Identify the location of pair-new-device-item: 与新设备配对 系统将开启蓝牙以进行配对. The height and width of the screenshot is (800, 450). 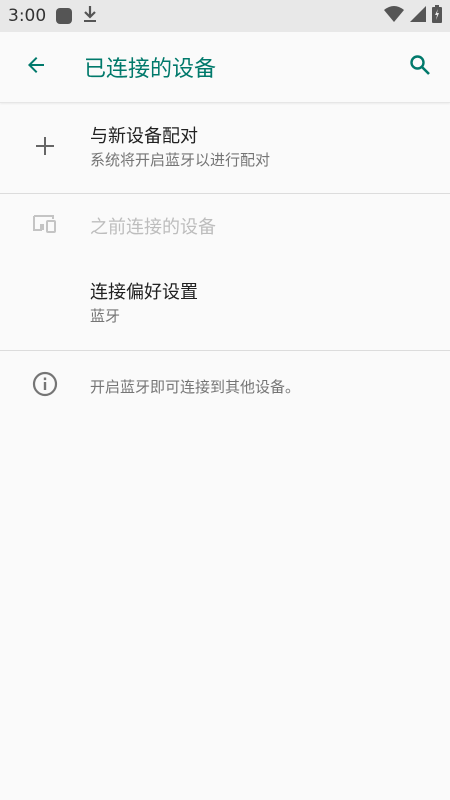
(225, 148).